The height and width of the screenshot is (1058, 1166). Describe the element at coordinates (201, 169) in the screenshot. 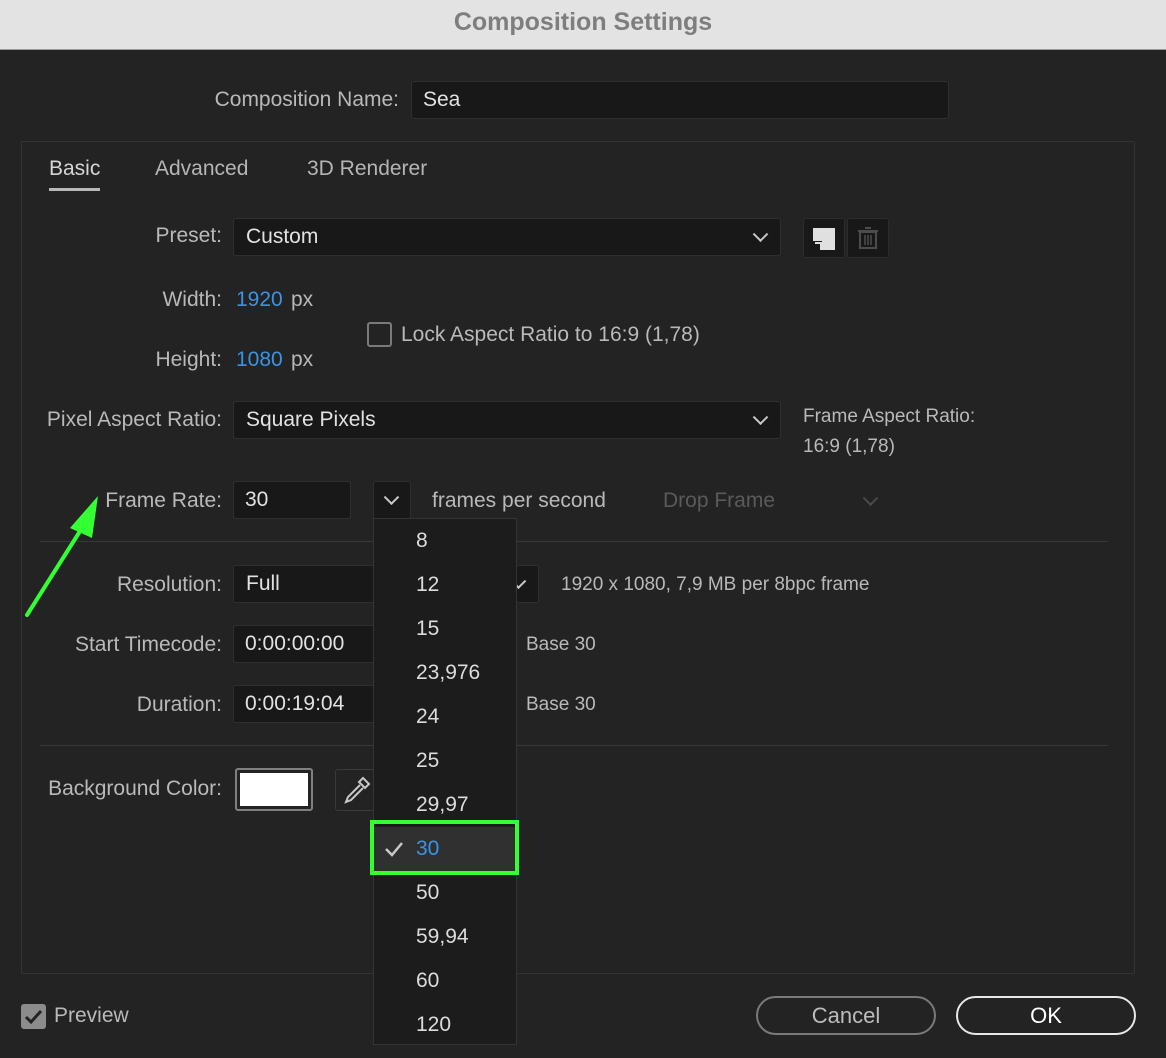

I see `tab-advanced: Advanced` at that location.